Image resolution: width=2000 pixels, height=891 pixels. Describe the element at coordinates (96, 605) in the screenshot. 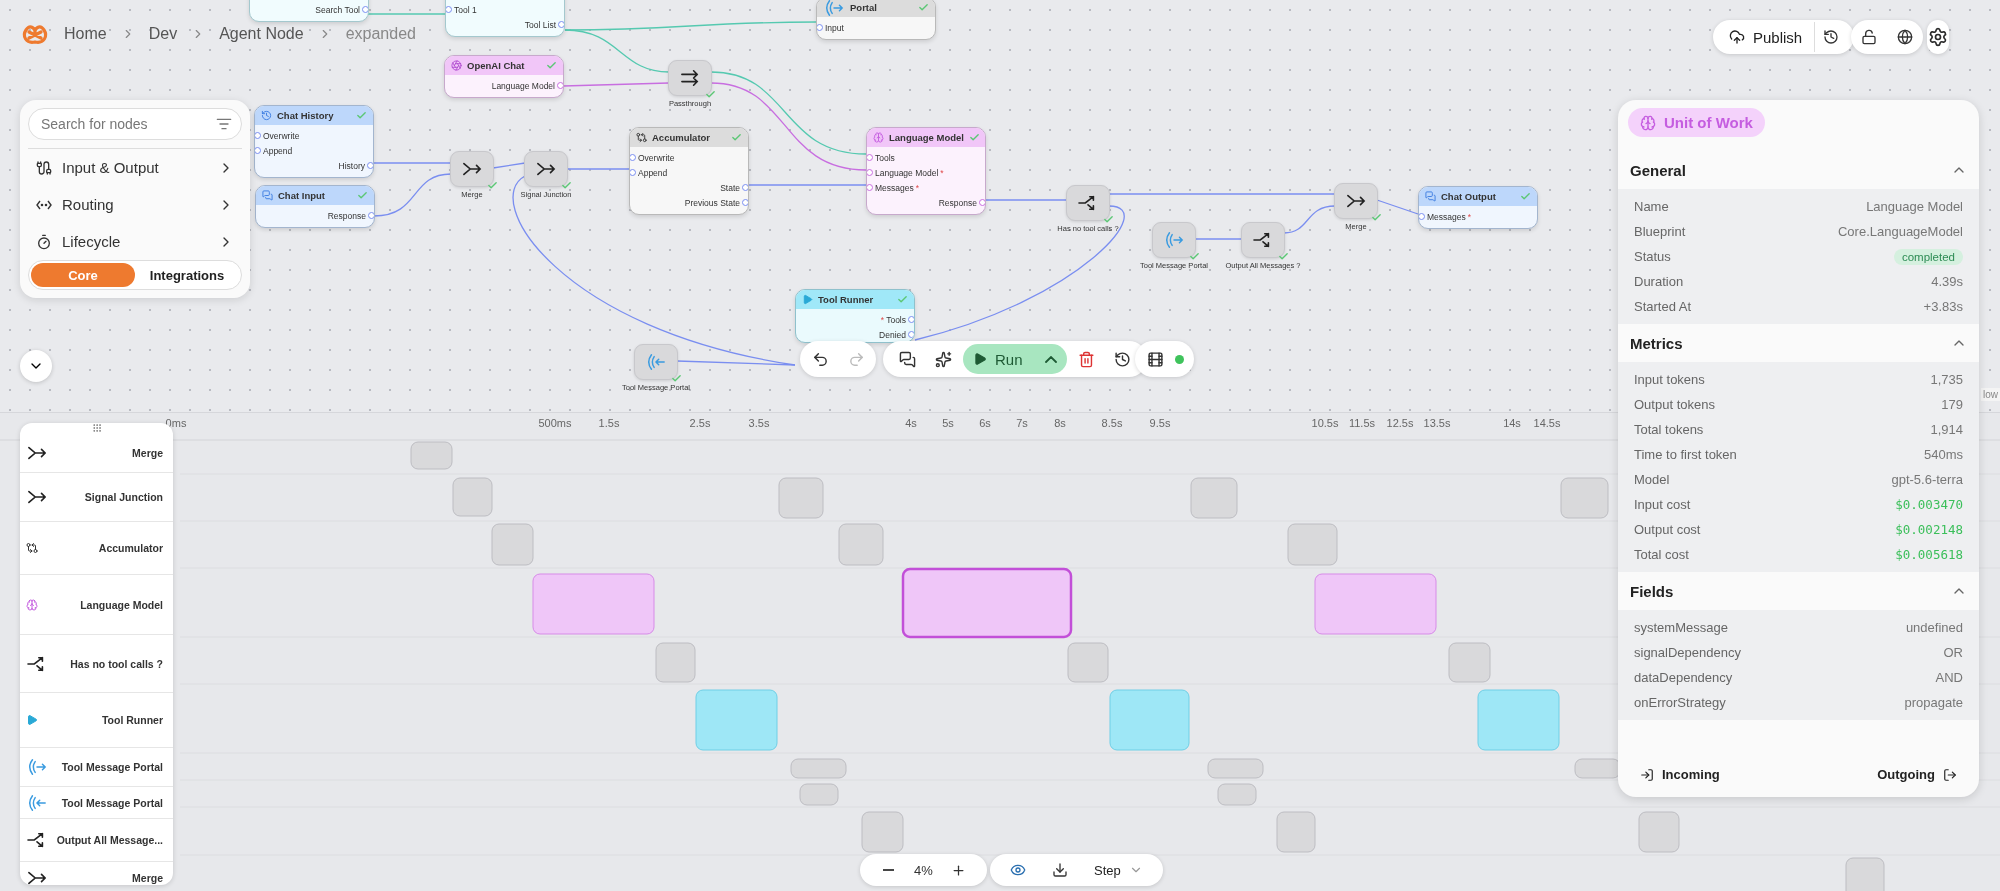

I see `lane-item: Language Model` at that location.